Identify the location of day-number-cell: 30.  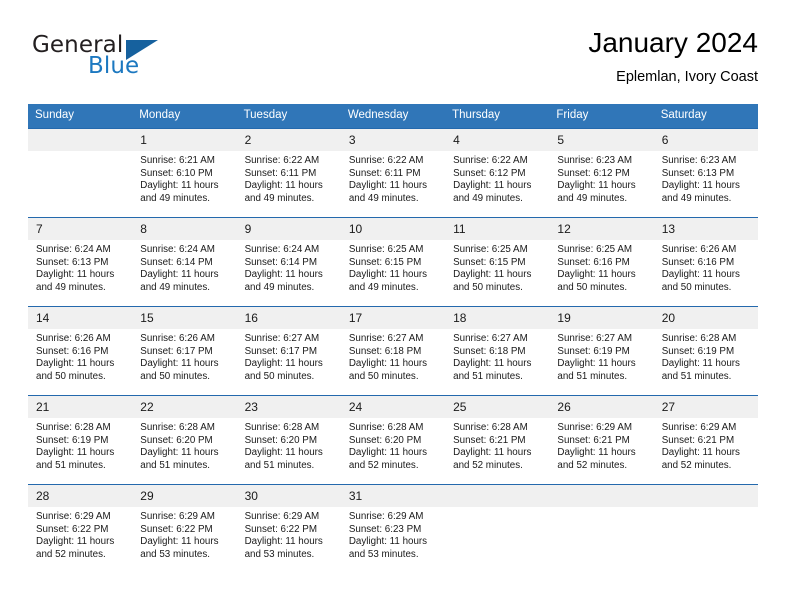
(288, 496).